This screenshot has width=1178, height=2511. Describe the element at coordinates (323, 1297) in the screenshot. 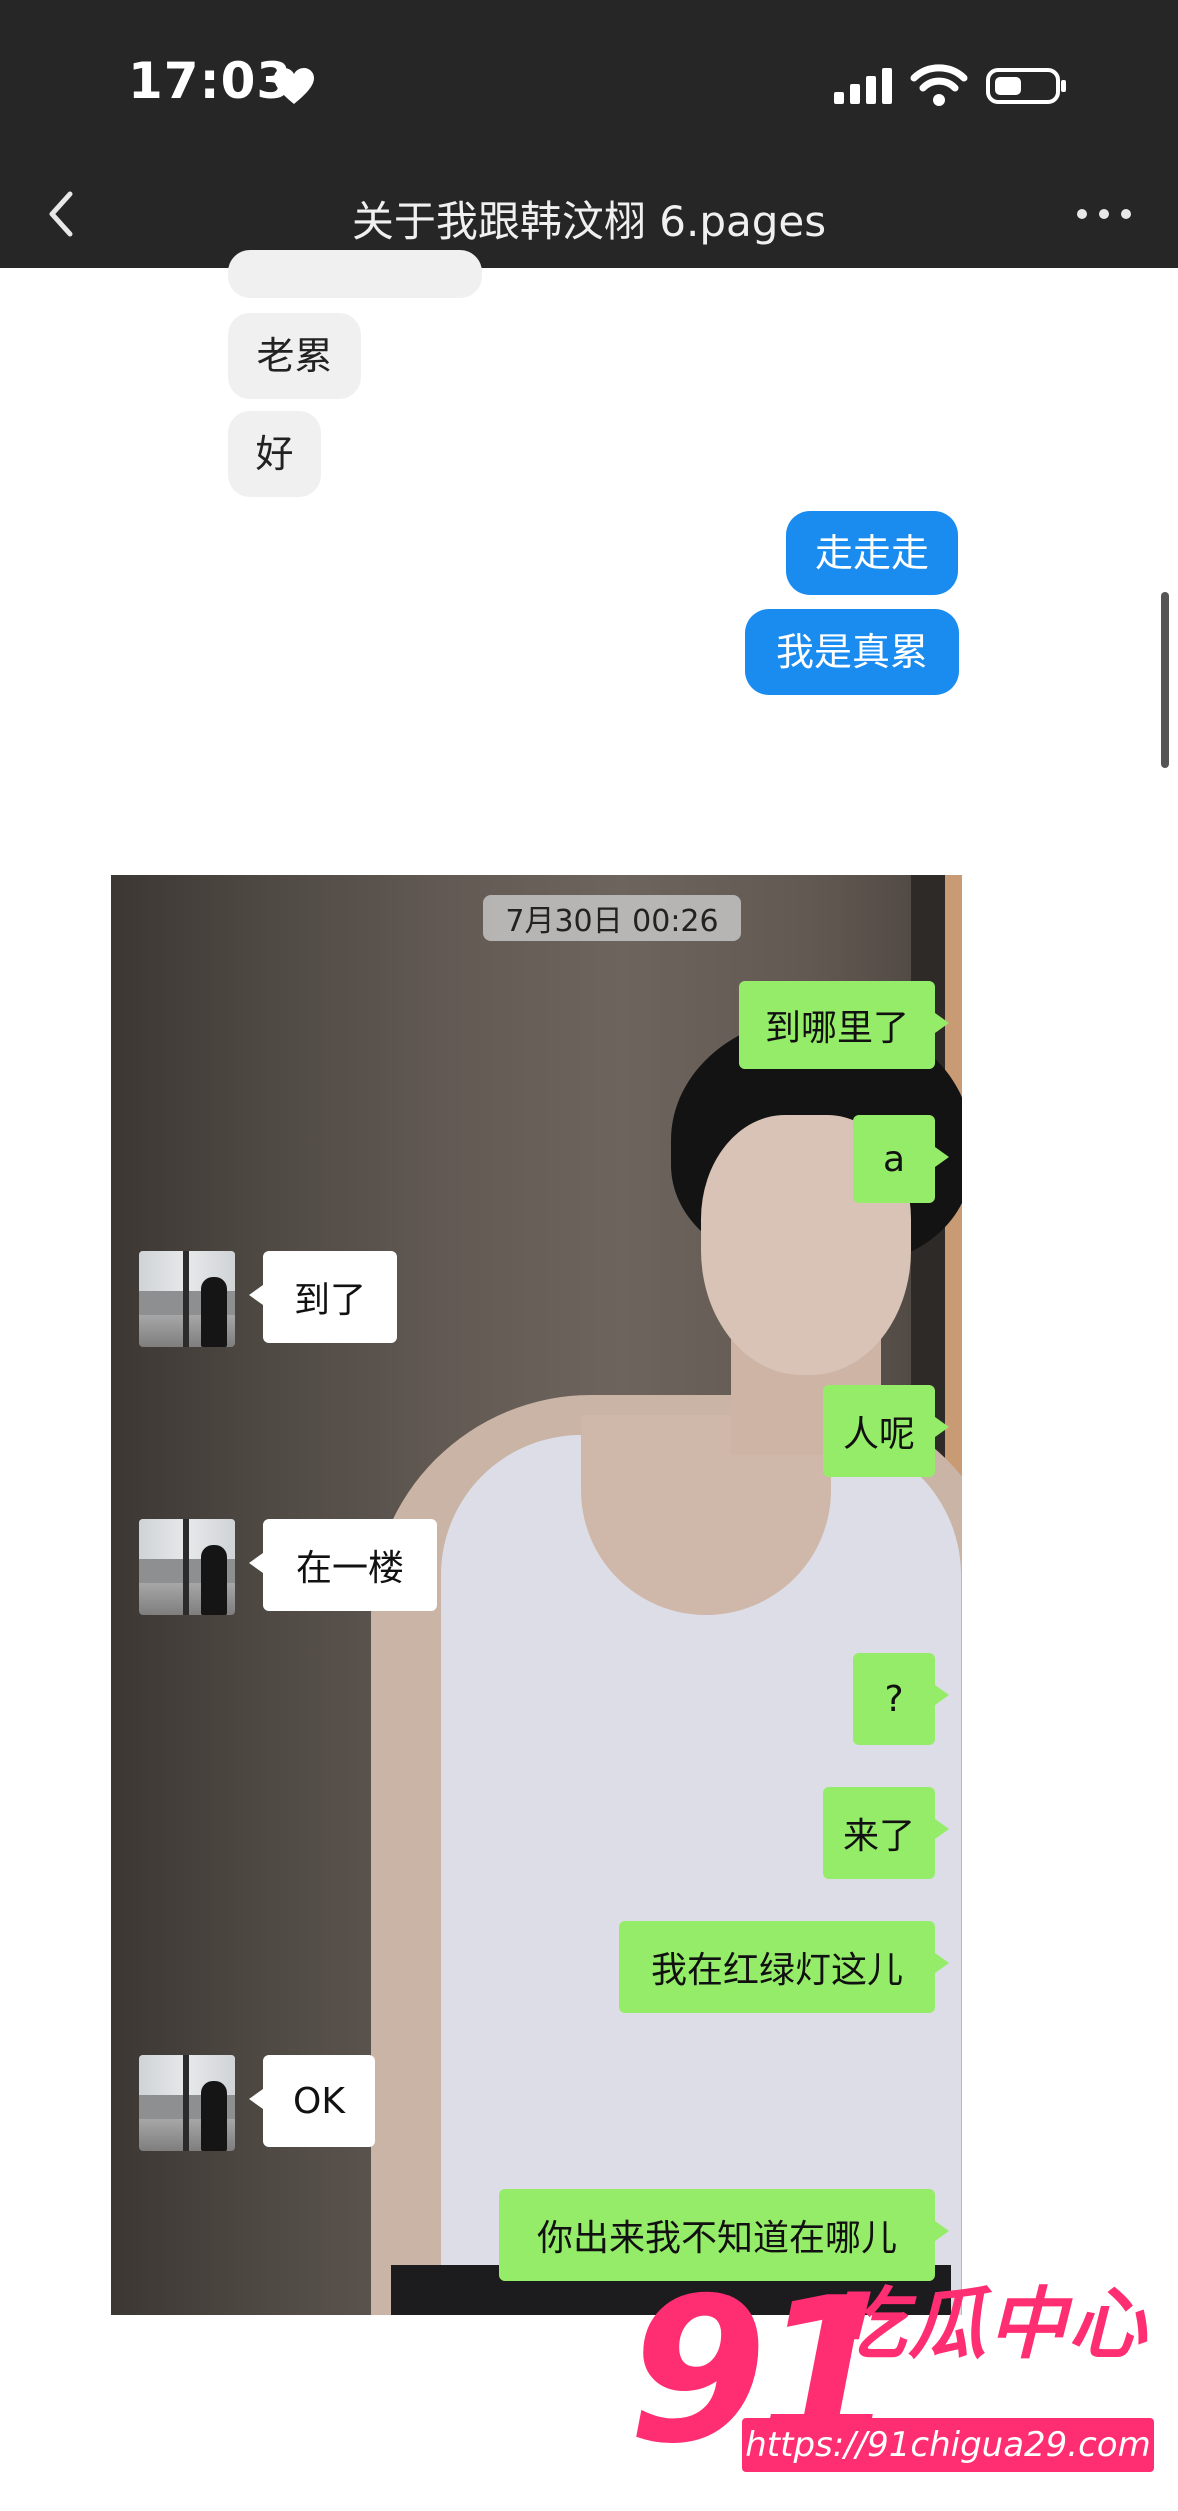

I see `received-chat-bubble: 到了` at that location.